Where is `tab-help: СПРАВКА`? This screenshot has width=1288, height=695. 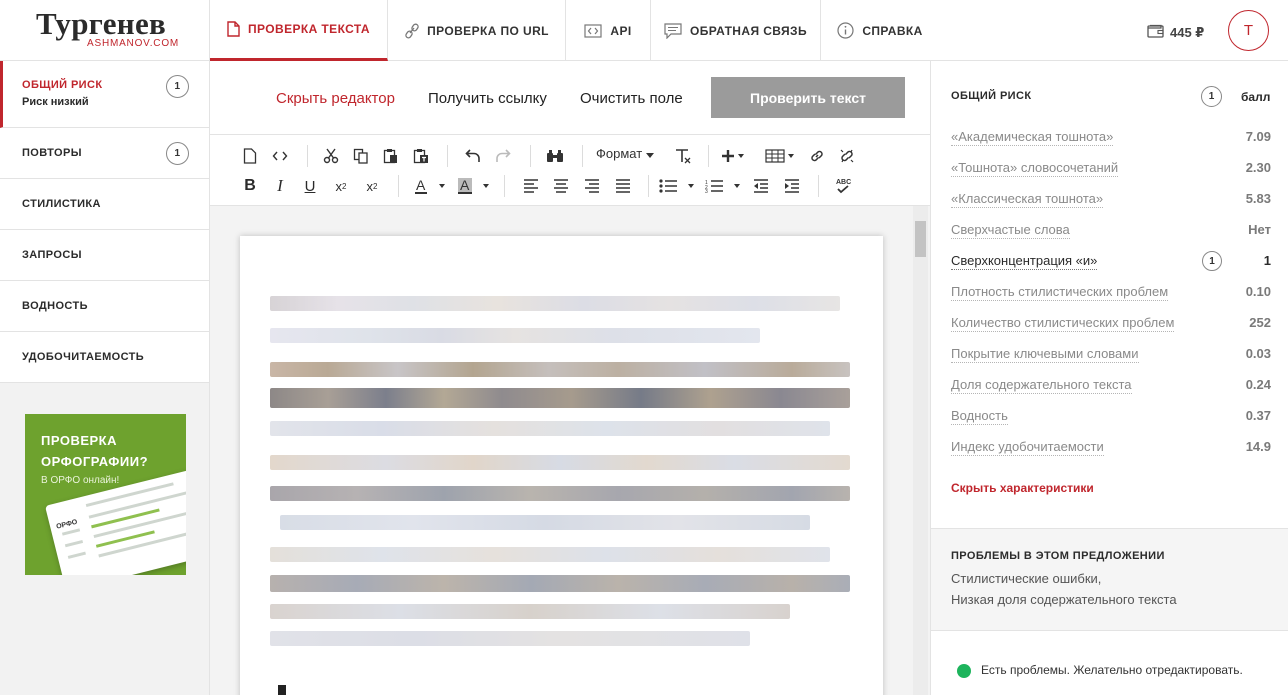
tab-help: СПРАВКА is located at coordinates (880, 30).